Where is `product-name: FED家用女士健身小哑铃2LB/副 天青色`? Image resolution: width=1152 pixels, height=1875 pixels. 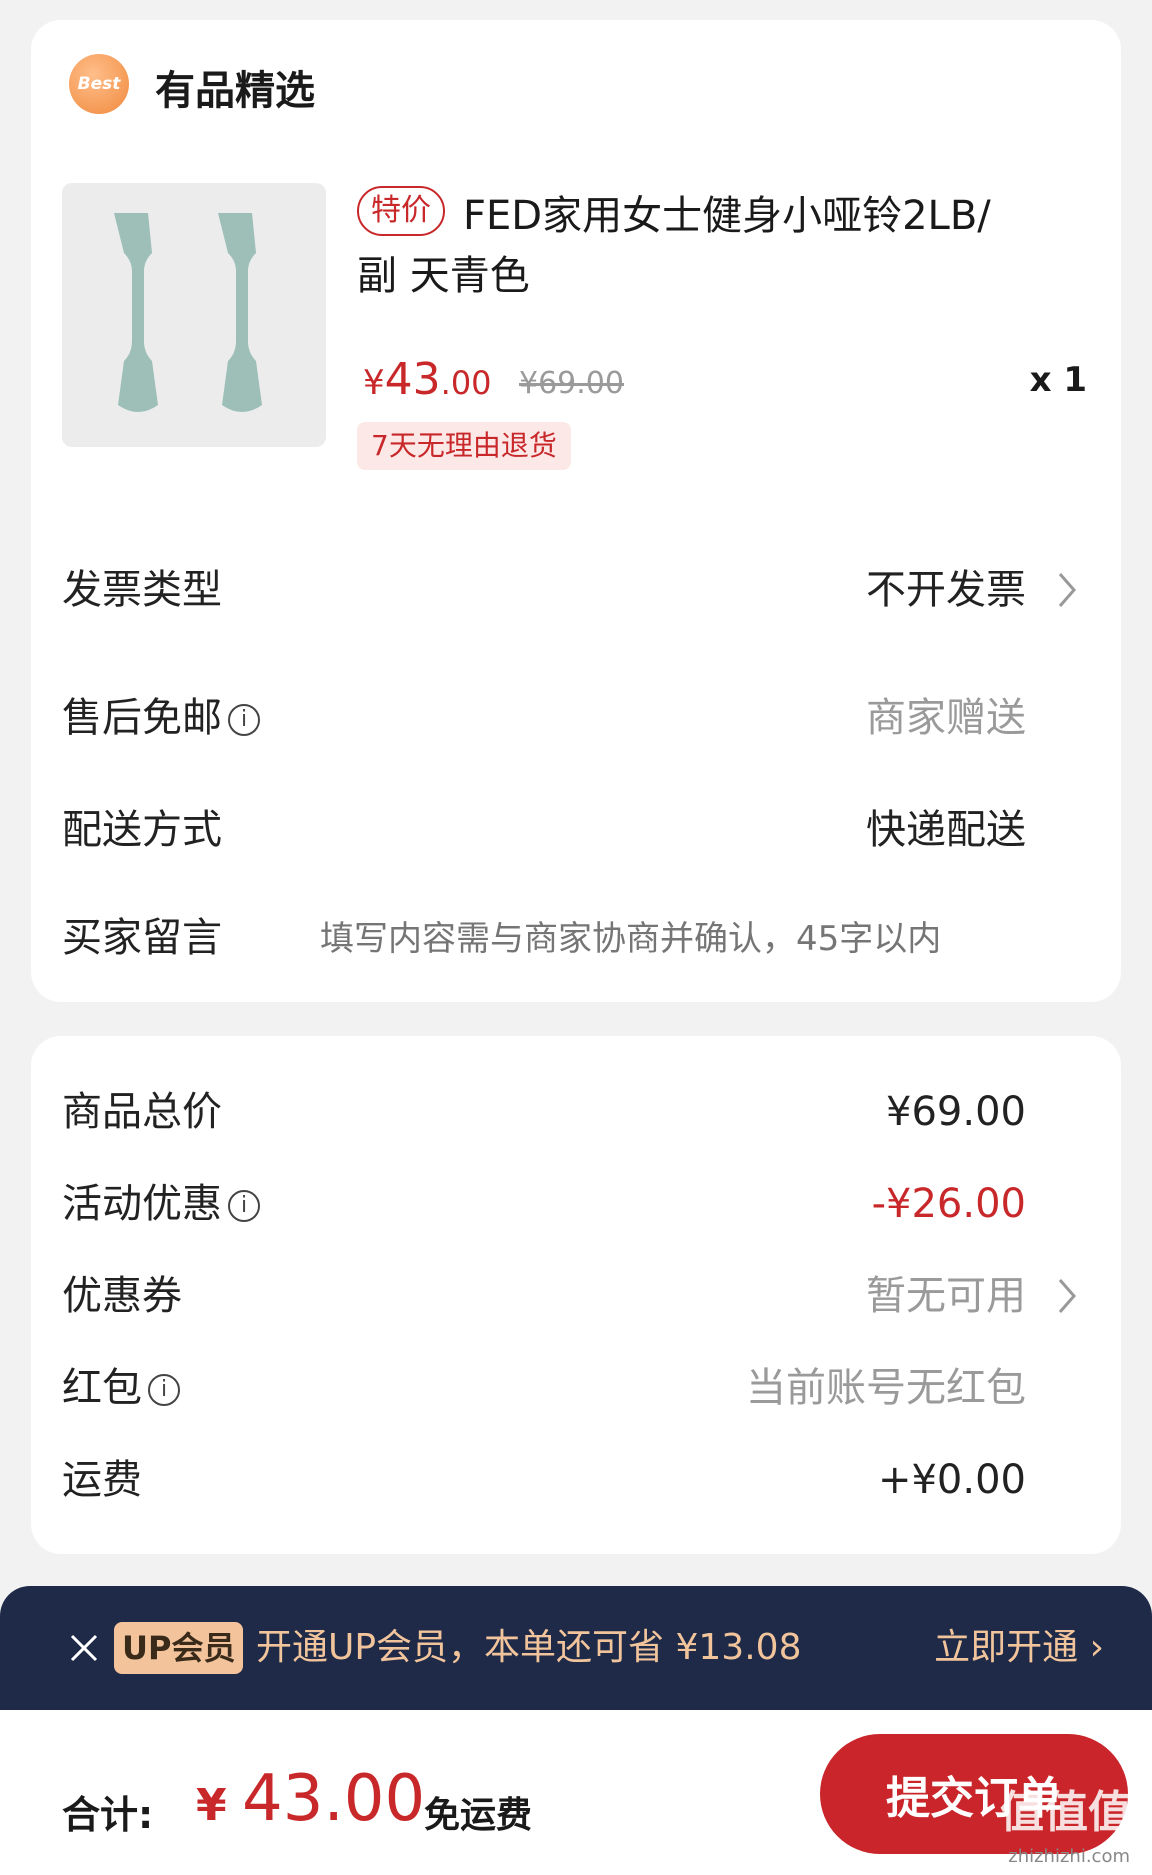
product-name: FED家用女士健身小哑铃2LB/副 天青色 is located at coordinates (677, 246).